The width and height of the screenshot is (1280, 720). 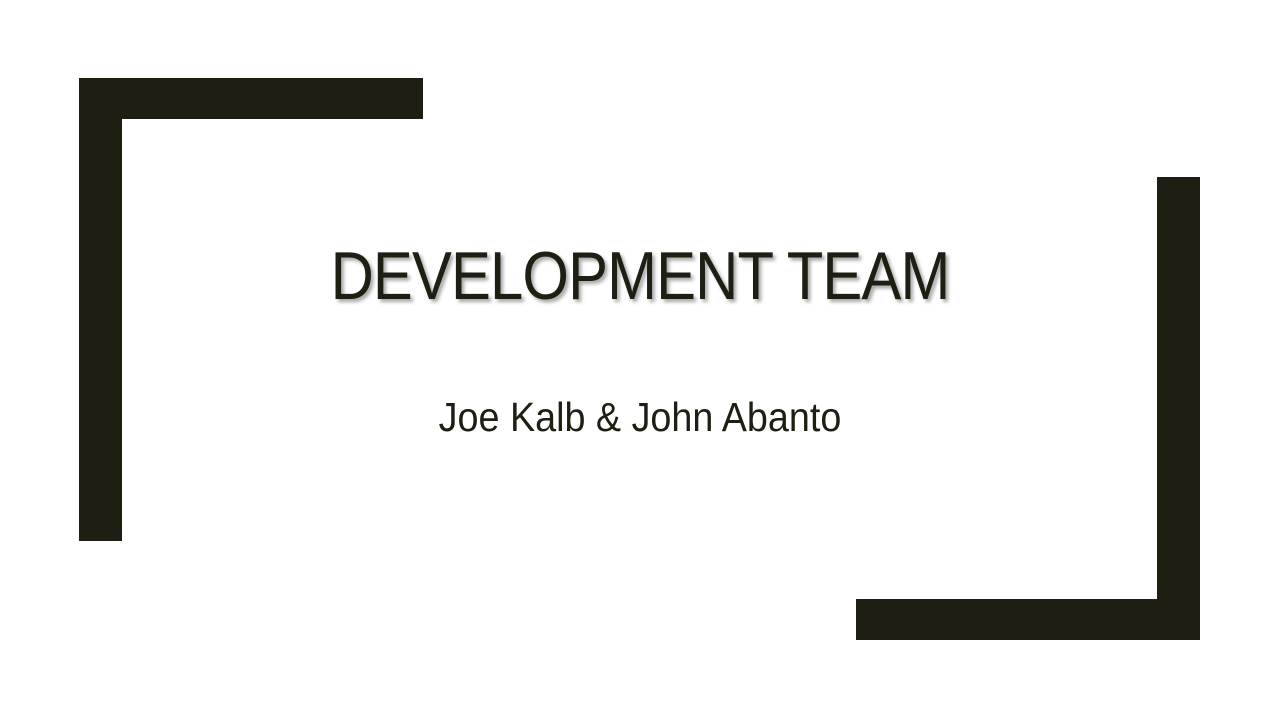 I want to click on slide-title: DEVELOPMENT TEAM, so click(x=640, y=276).